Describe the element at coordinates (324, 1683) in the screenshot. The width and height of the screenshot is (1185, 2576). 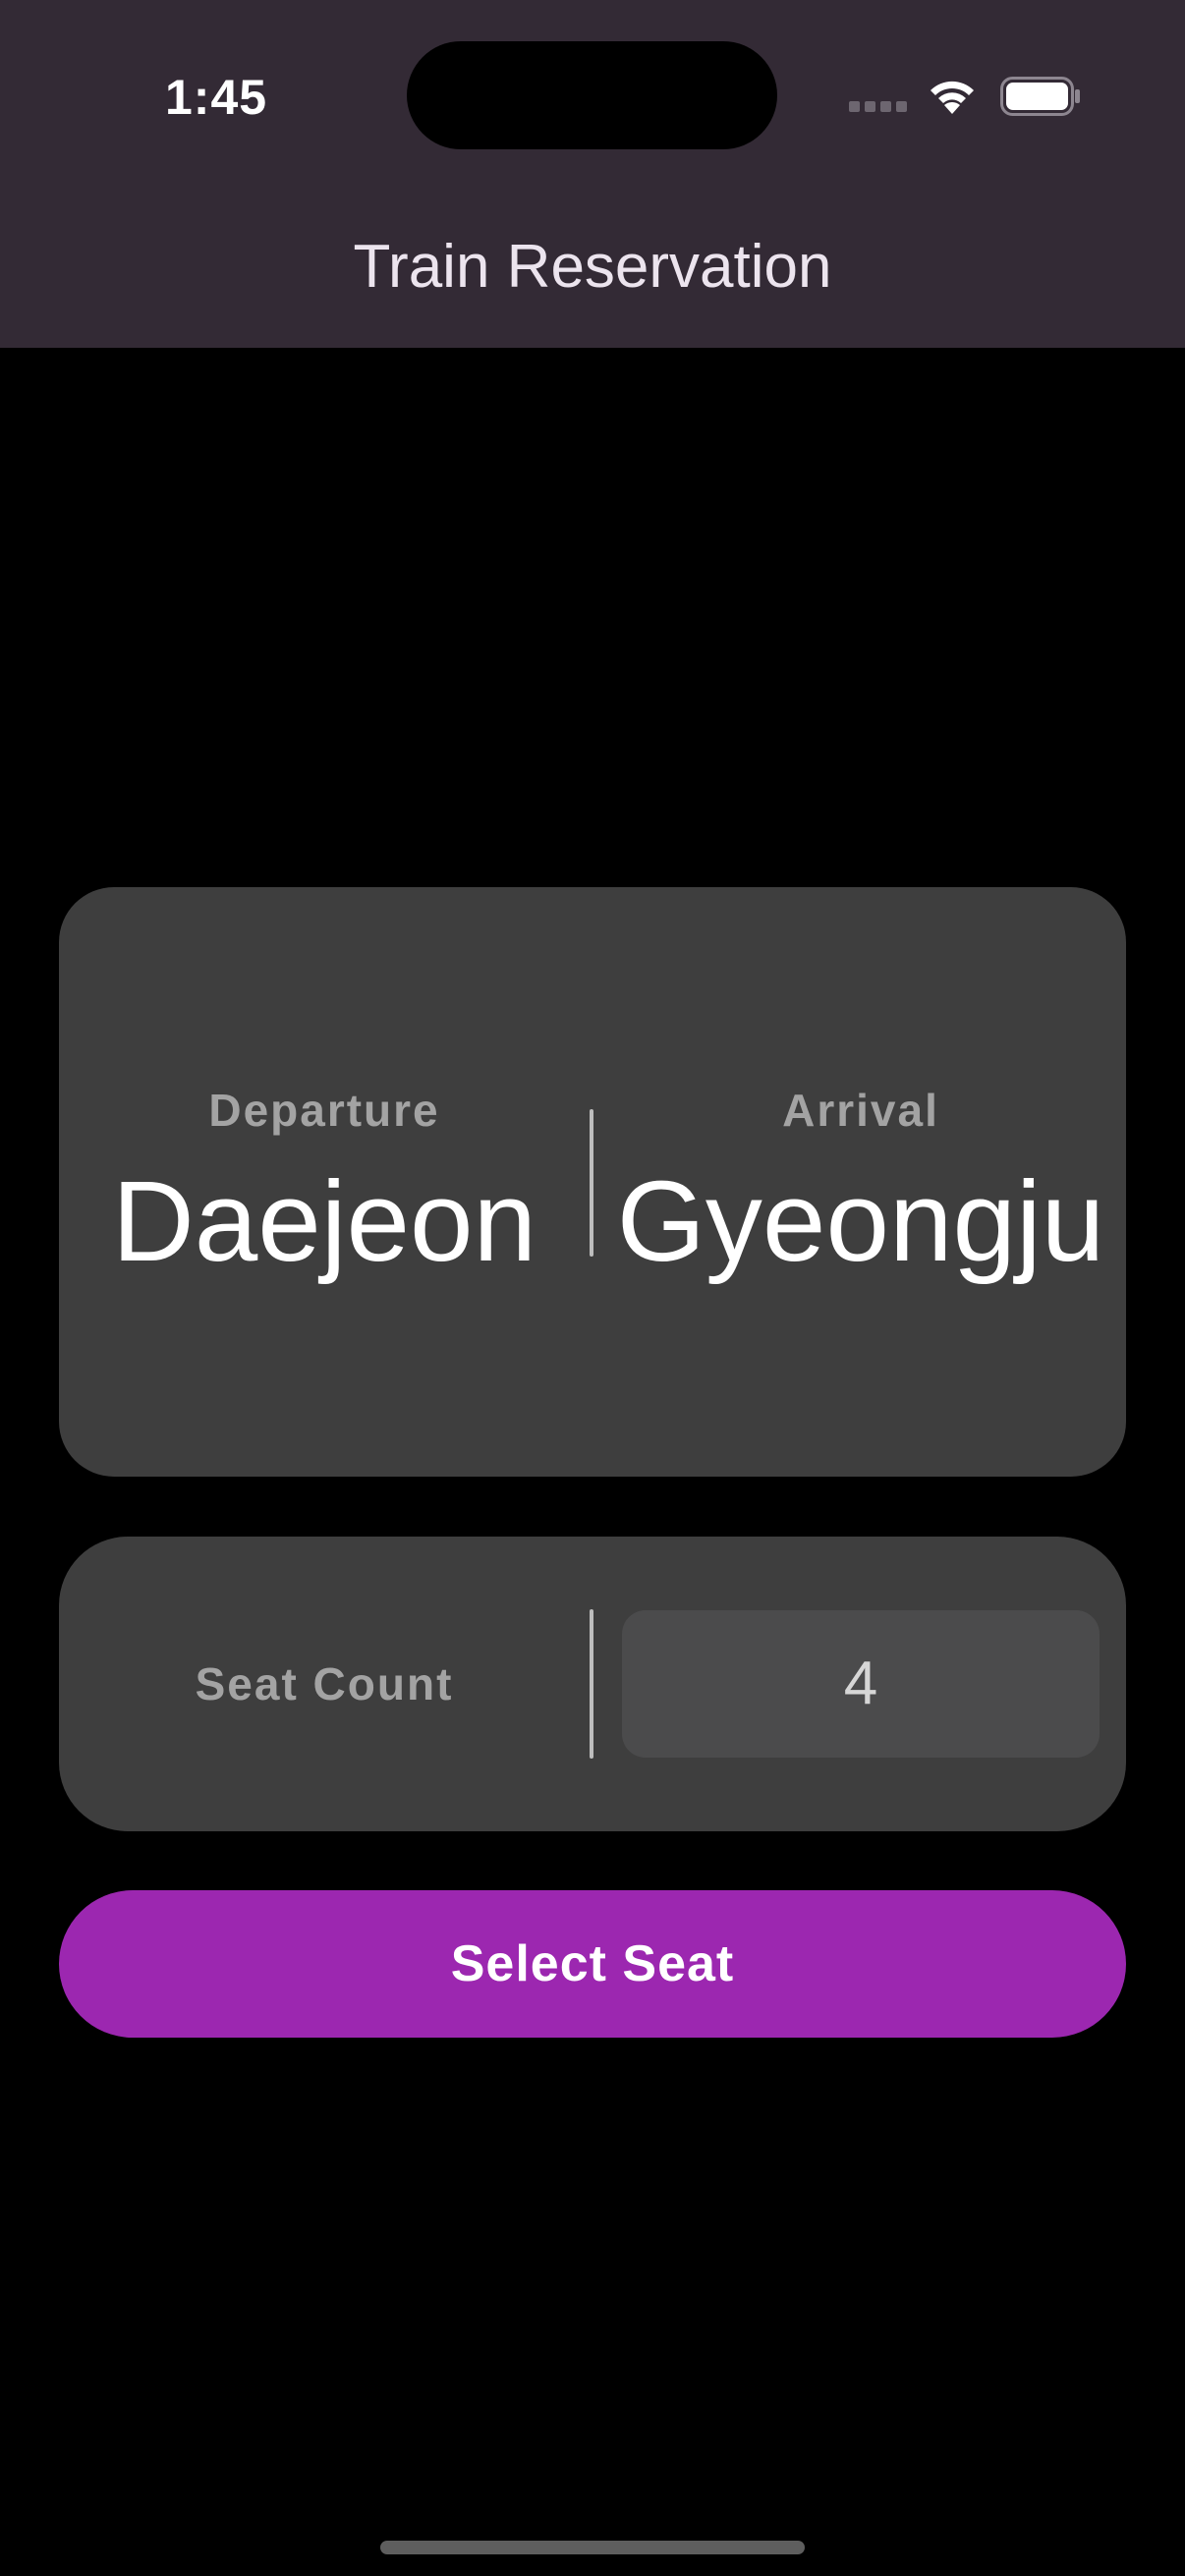
I see `seat-count-label: Seat Count` at that location.